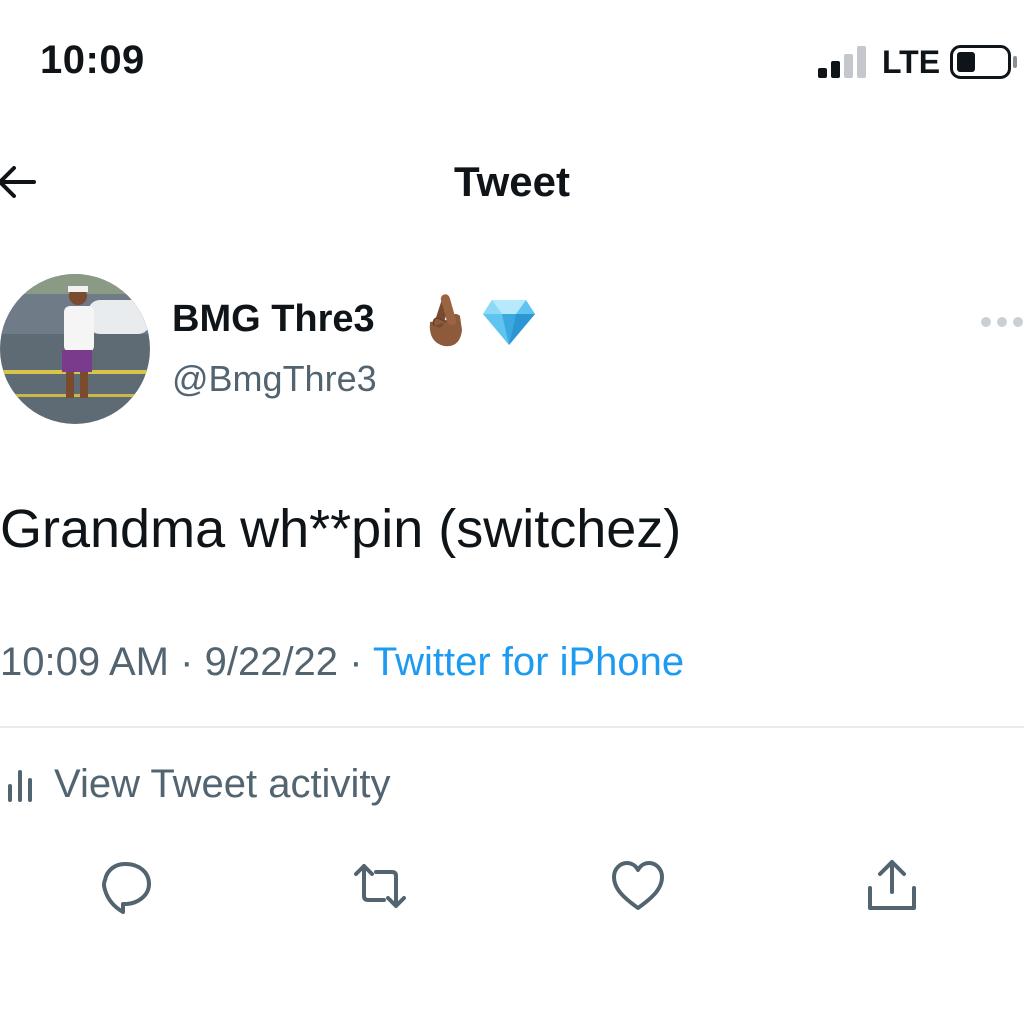 This screenshot has height=1024, width=1024. I want to click on view-tweet-activity-link: View Tweet activity, so click(222, 784).